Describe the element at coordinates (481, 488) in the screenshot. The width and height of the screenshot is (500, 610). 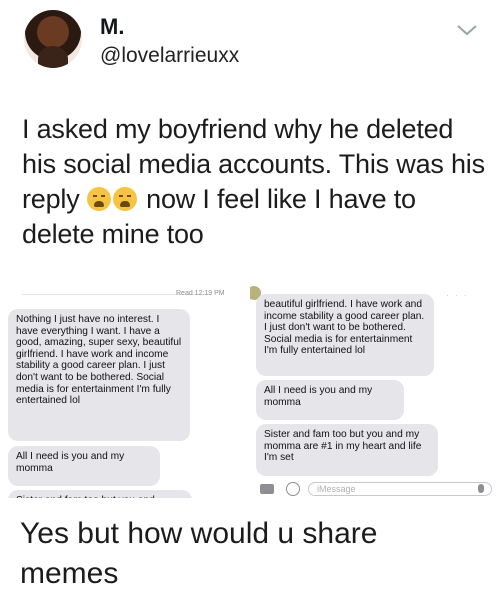
I see `microphone-icon` at that location.